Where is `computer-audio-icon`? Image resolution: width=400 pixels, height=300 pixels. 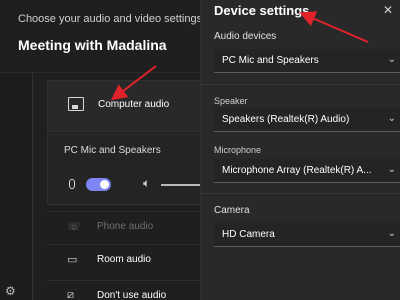
computer-audio-icon is located at coordinates (76, 104).